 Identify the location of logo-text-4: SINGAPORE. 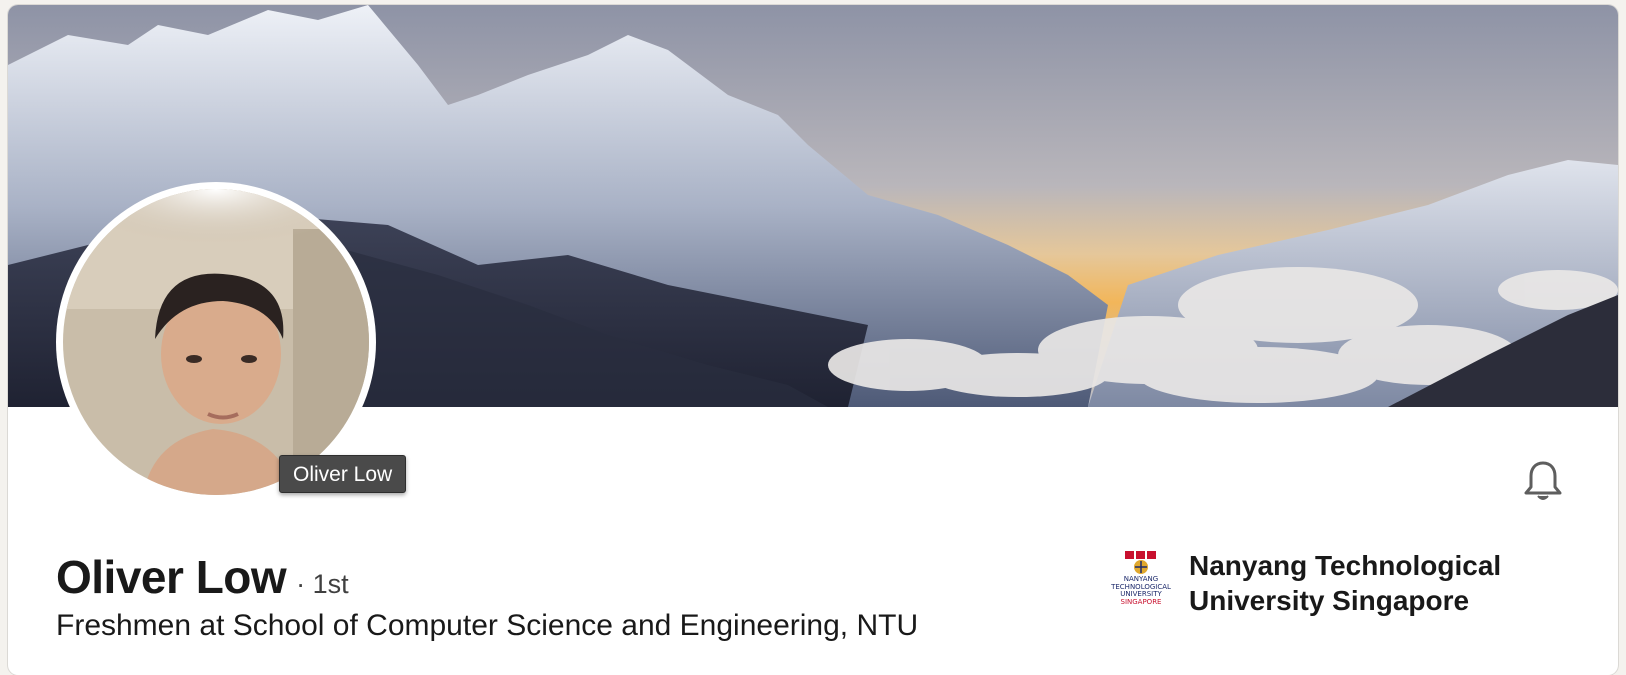
(1141, 601).